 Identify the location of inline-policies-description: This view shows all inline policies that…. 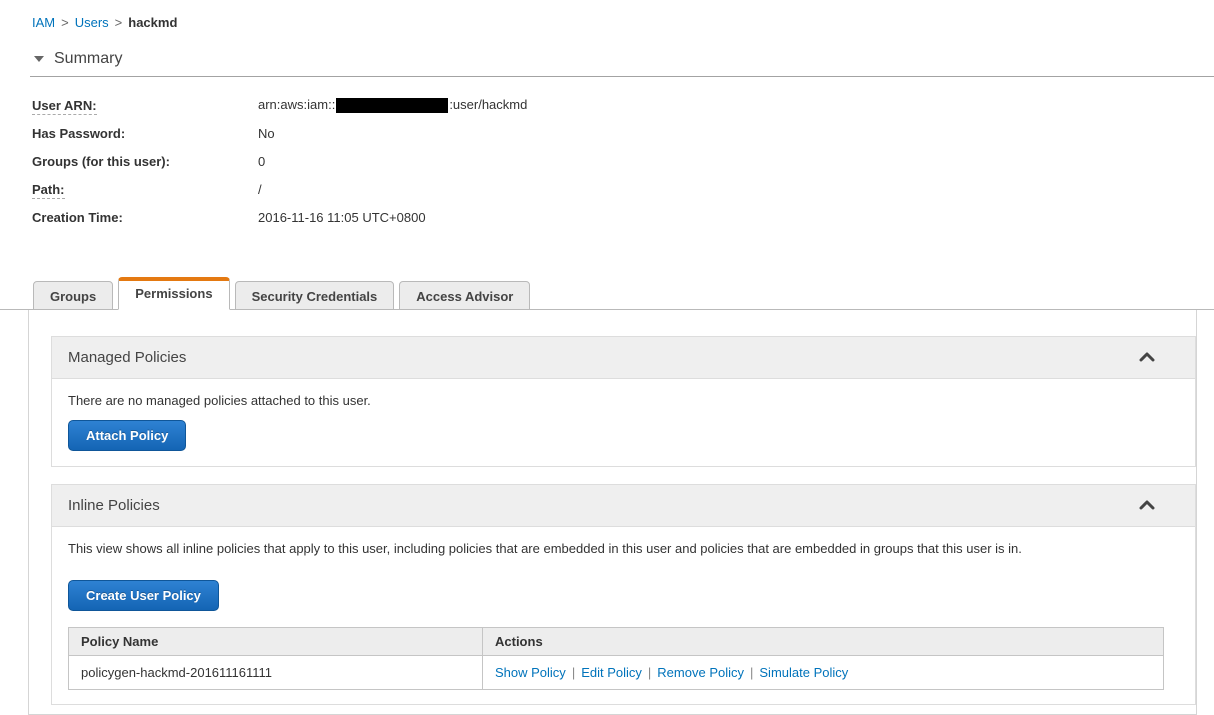
(545, 548).